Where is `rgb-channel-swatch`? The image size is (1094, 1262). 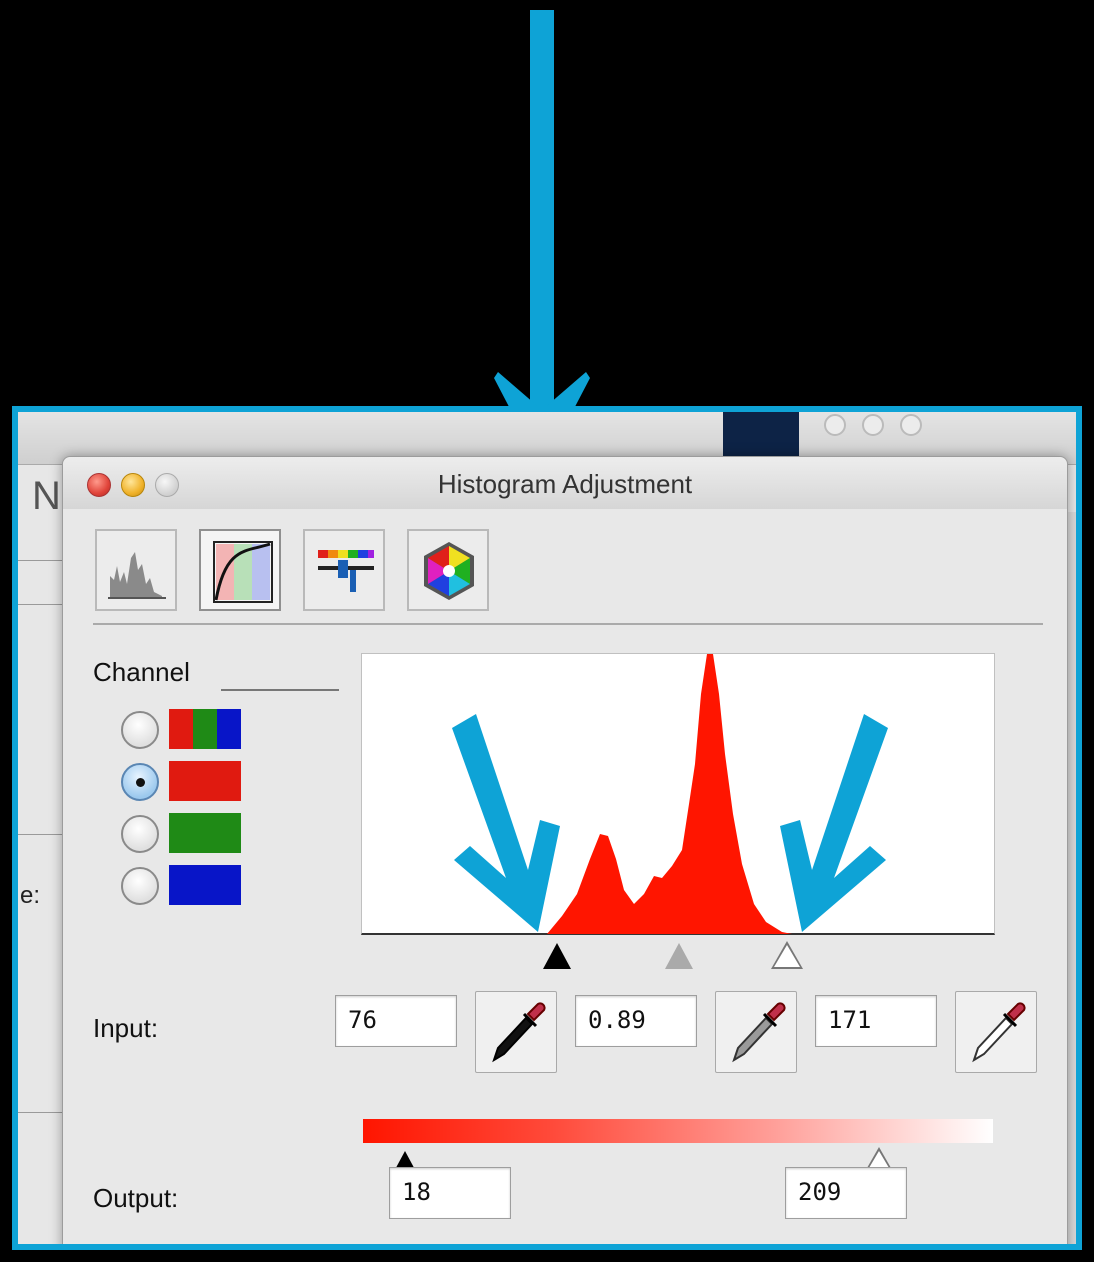
rgb-channel-swatch is located at coordinates (205, 729).